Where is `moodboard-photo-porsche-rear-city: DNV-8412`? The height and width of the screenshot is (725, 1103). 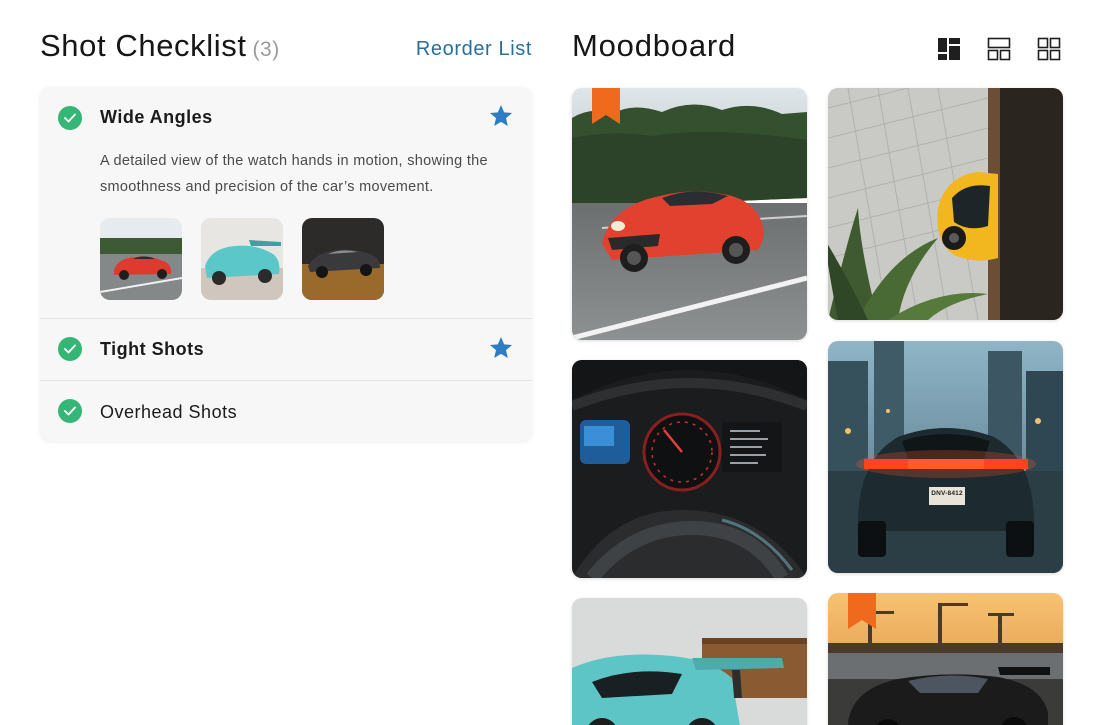 moodboard-photo-porsche-rear-city: DNV-8412 is located at coordinates (945, 457).